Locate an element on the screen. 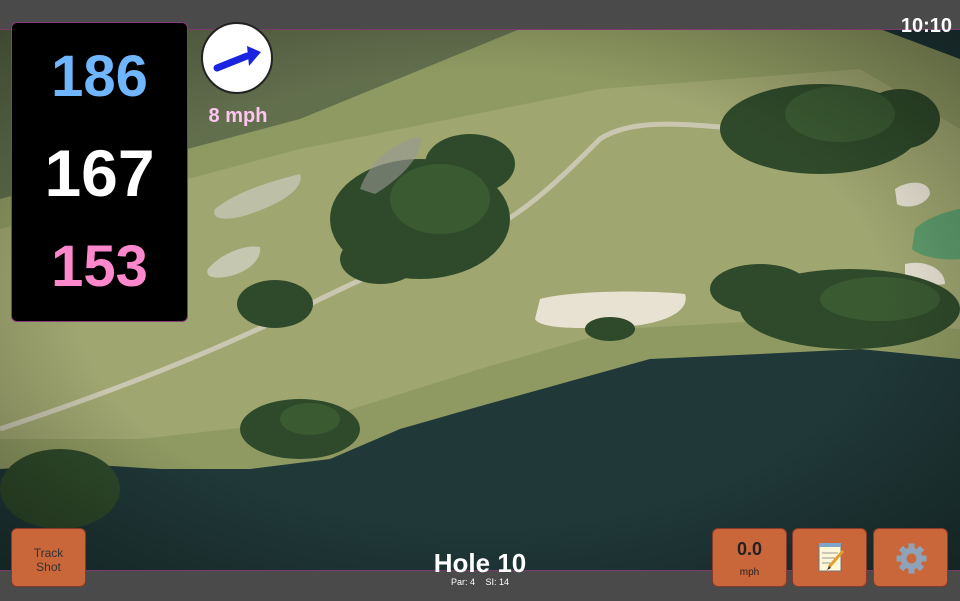  track-shot-label-line2: Shot is located at coordinates (48, 567).